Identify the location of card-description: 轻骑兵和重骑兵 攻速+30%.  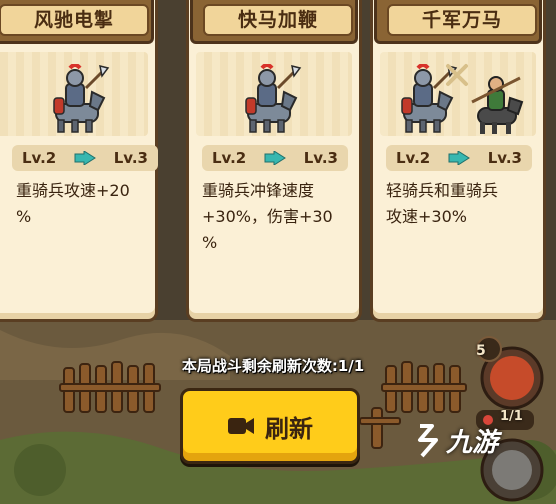
(442, 203).